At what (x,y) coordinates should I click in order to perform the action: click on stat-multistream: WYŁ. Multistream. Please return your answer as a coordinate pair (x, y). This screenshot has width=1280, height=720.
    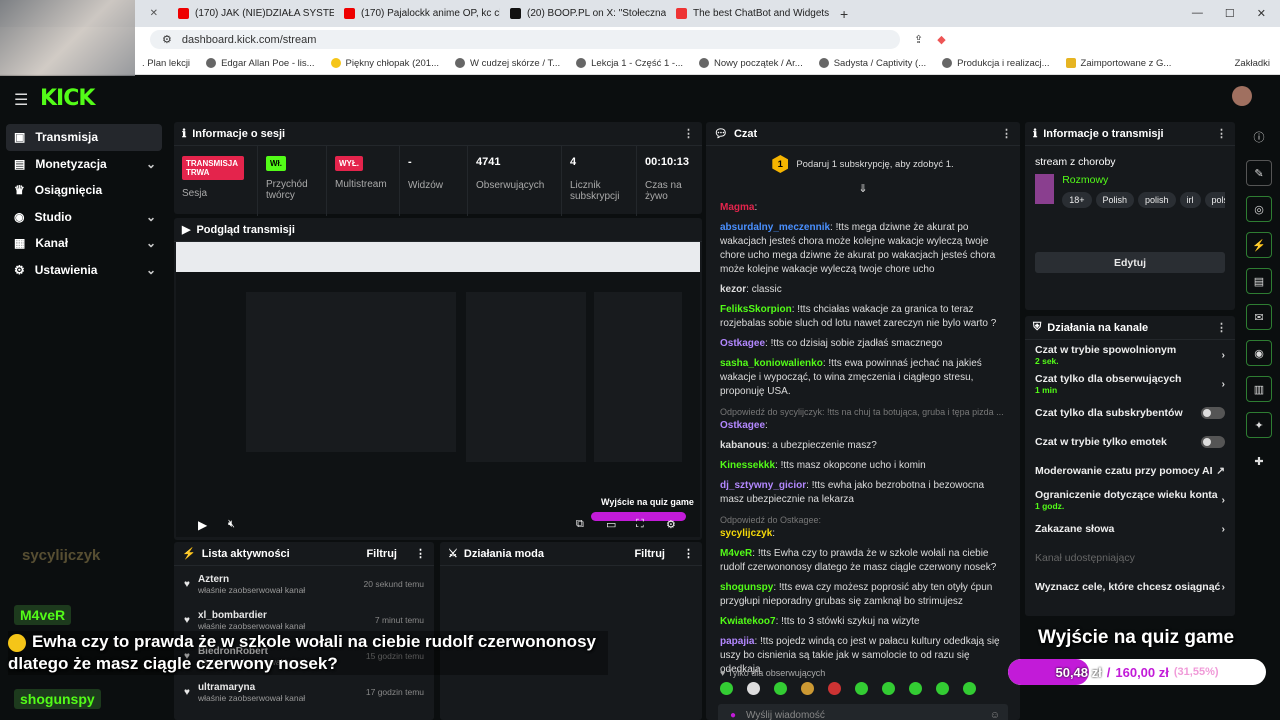
    Looking at the image, I should click on (363, 181).